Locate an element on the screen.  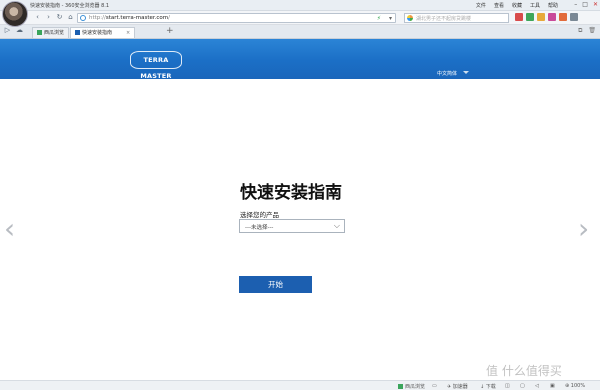
window-controls: – □ ✕ is located at coordinates (586, 4).